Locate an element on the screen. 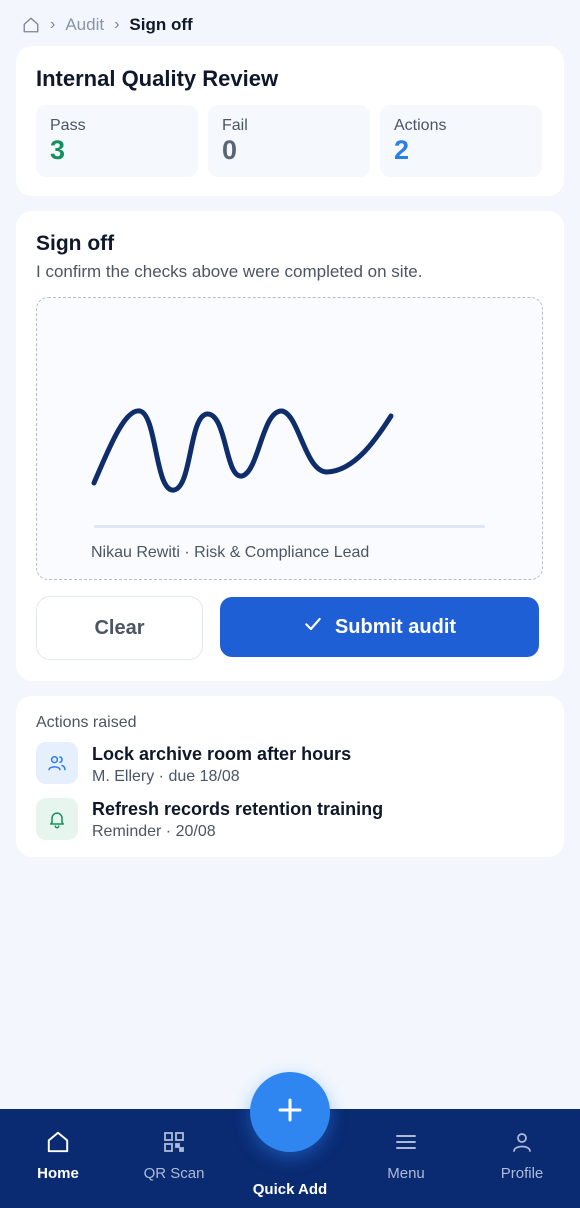 The width and height of the screenshot is (580, 1208). clear-button-label: Clear is located at coordinates (119, 627).